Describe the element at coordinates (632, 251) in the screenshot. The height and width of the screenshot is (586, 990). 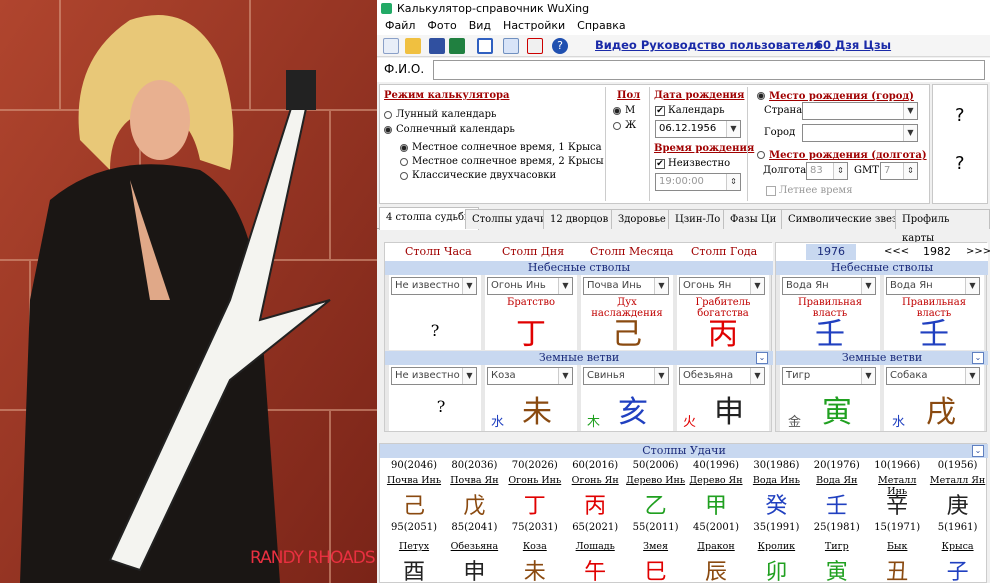
I see `month-pillar-header: Столп Месяца` at that location.